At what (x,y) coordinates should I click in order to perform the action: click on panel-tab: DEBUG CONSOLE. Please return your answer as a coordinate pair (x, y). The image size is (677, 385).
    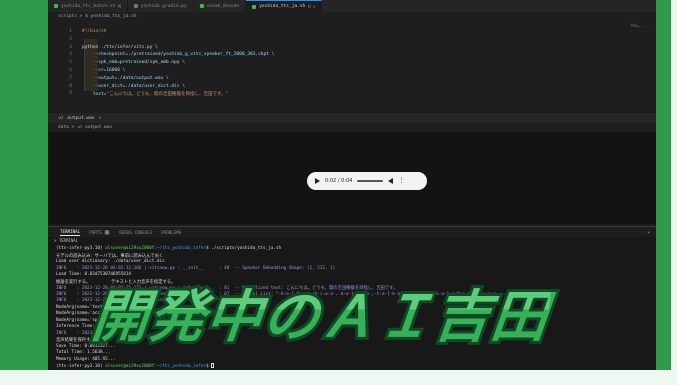
    Looking at the image, I should click on (135, 232).